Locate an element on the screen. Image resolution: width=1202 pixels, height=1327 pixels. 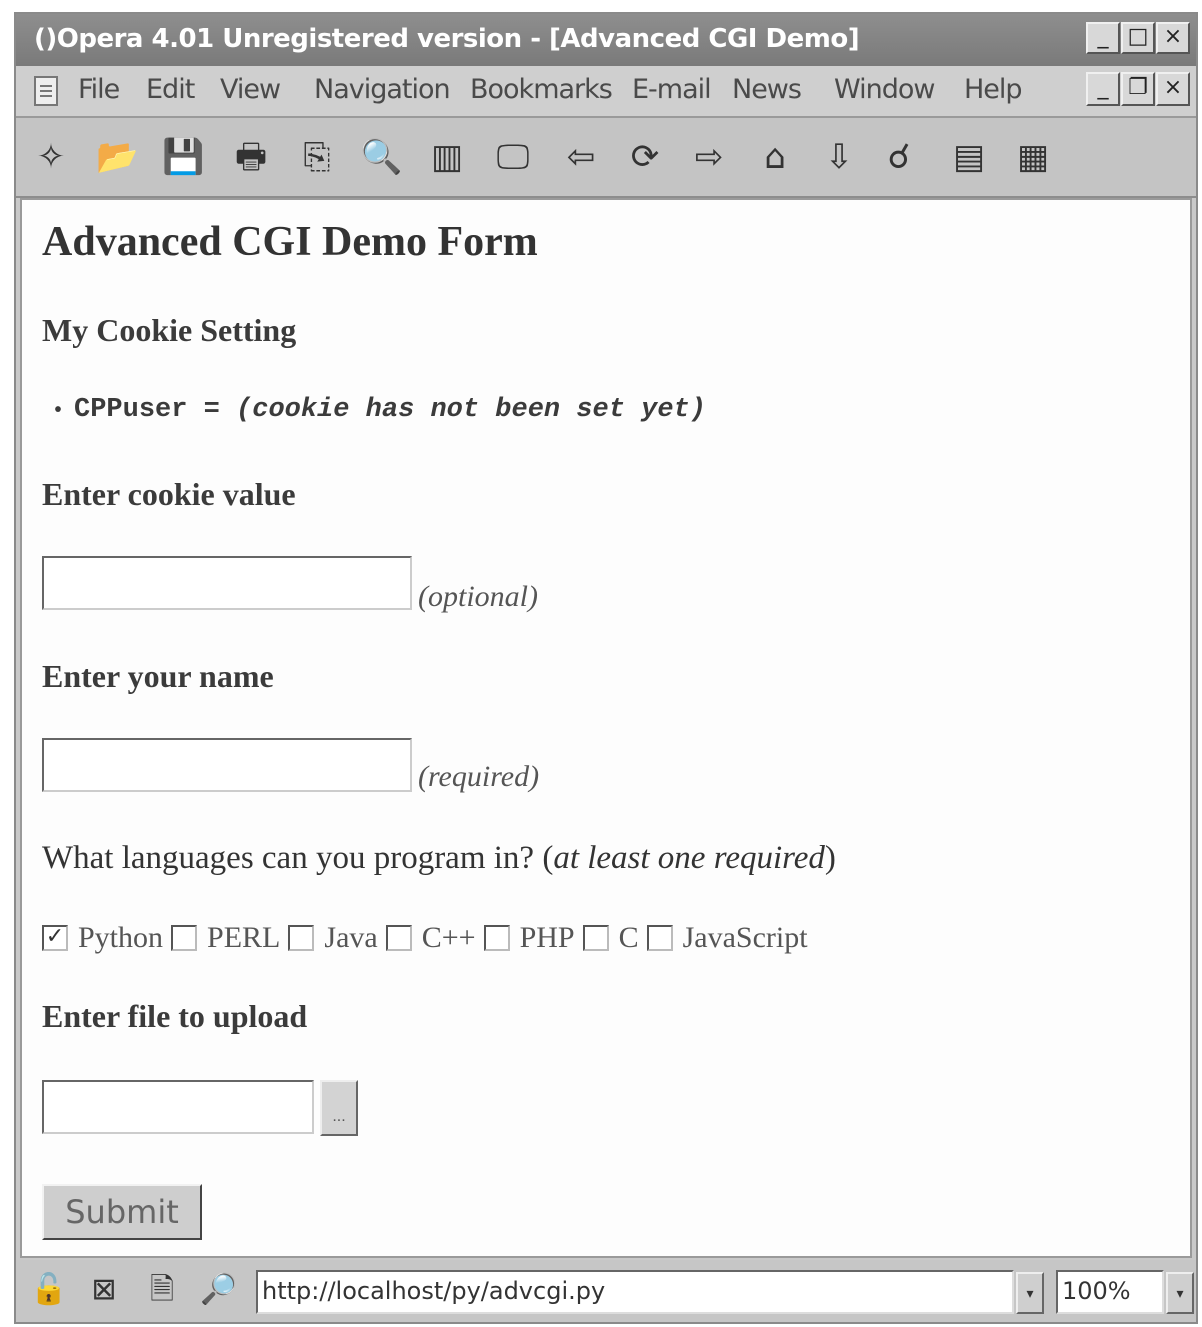
cookie-list-item: • CPPuser = (cookie has not been set yet) is located at coordinates (379, 410).